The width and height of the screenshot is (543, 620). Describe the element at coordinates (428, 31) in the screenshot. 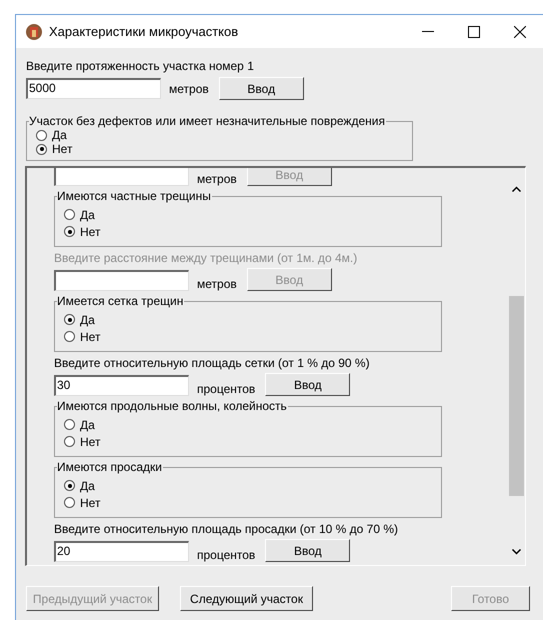

I see `minimize-icon` at that location.